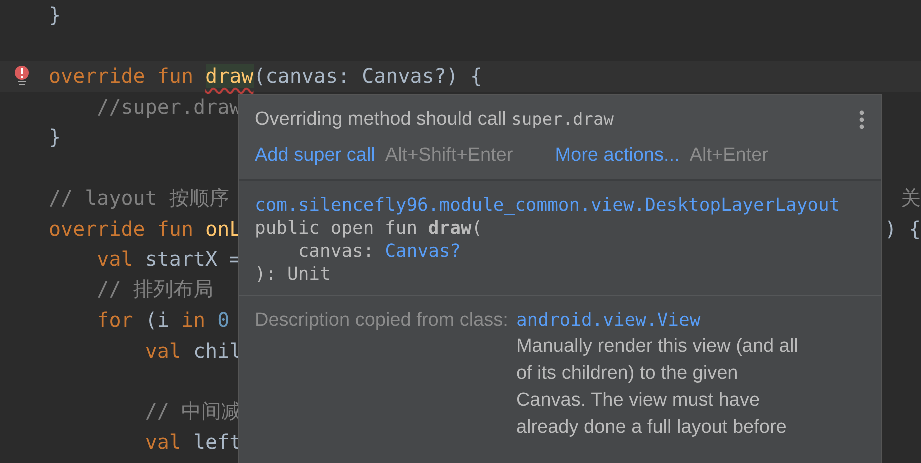  I want to click on code-token: draw, so click(230, 76).